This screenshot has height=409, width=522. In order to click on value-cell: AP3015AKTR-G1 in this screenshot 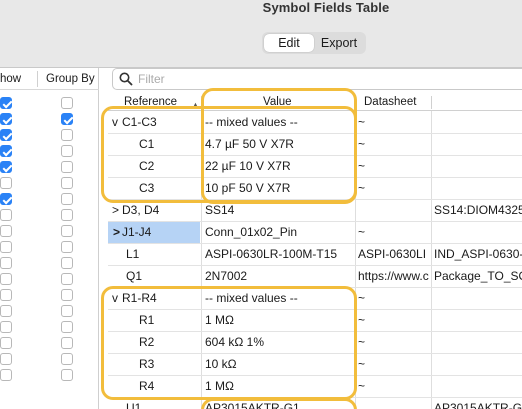, I will do `click(278, 403)`.